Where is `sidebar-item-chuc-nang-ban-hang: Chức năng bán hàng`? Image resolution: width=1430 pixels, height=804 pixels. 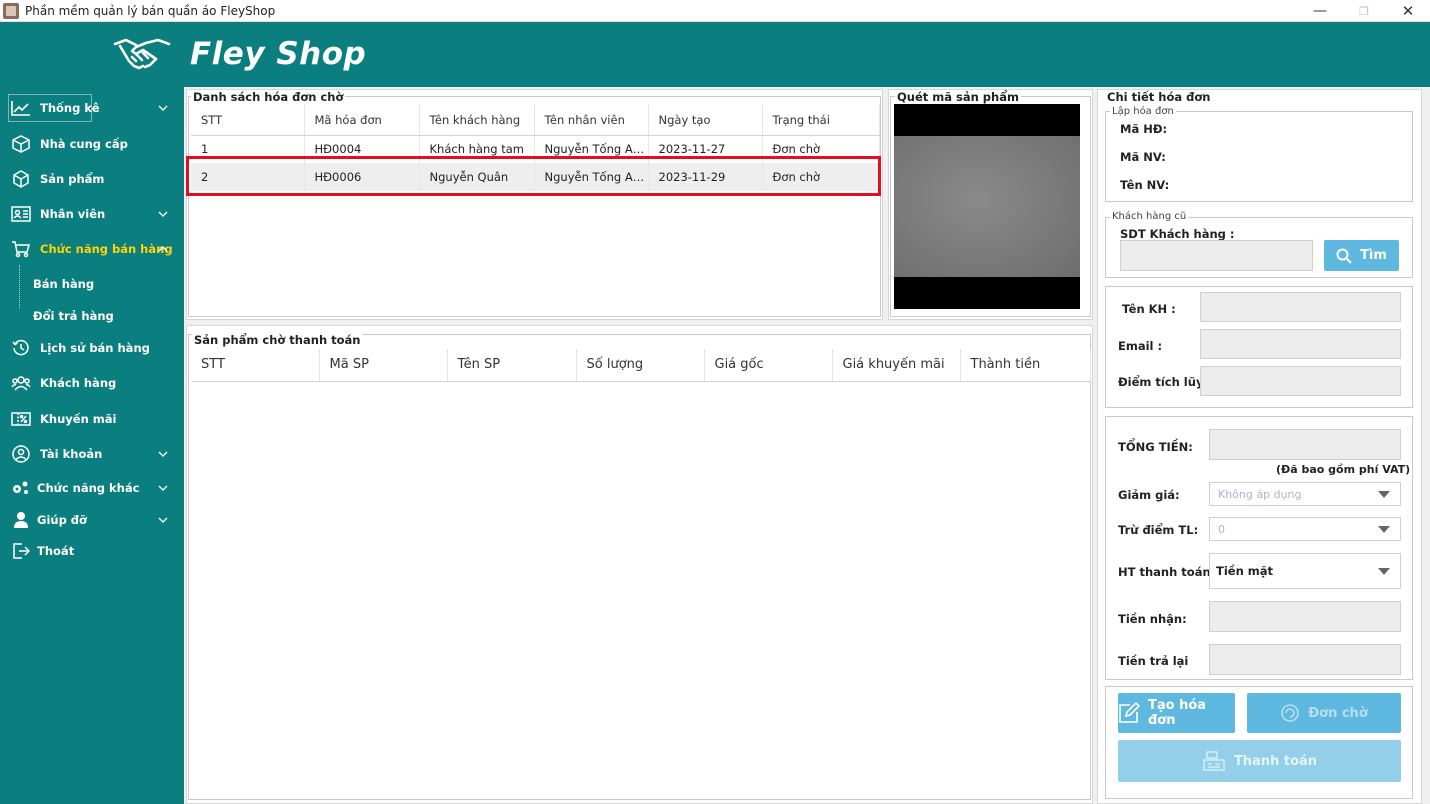 sidebar-item-chuc-nang-ban-hang: Chức năng bán hàng is located at coordinates (92, 249).